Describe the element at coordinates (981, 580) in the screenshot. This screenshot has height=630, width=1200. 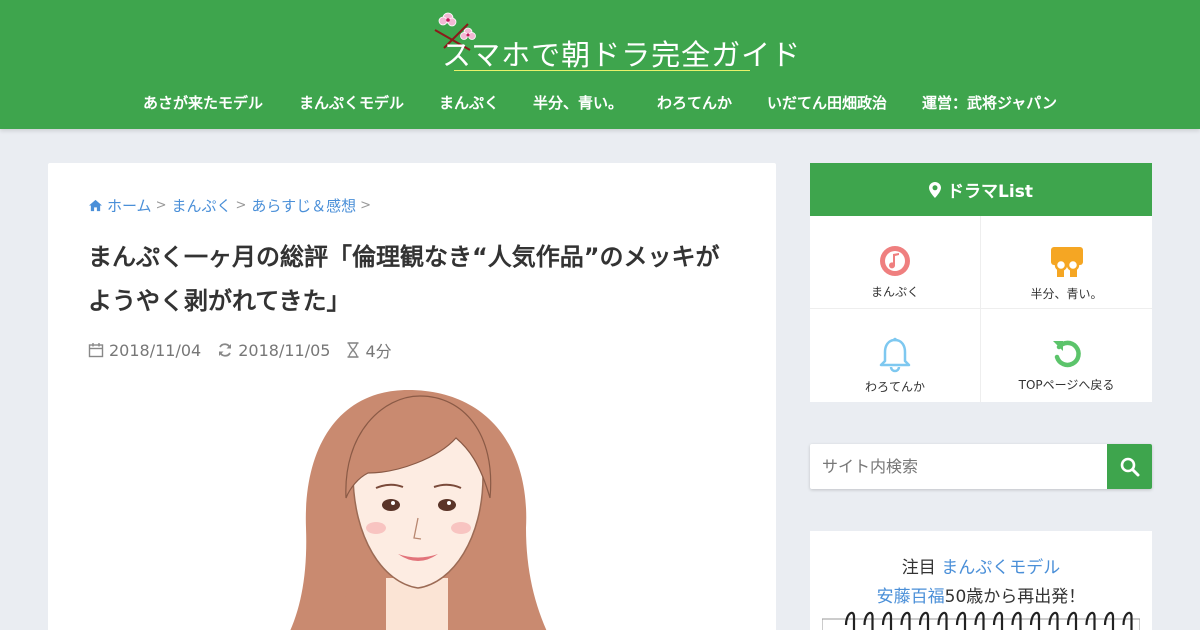
I see `featured-widget: 注目 まんぷくモデル 安藤百福50歳から再出発！` at that location.